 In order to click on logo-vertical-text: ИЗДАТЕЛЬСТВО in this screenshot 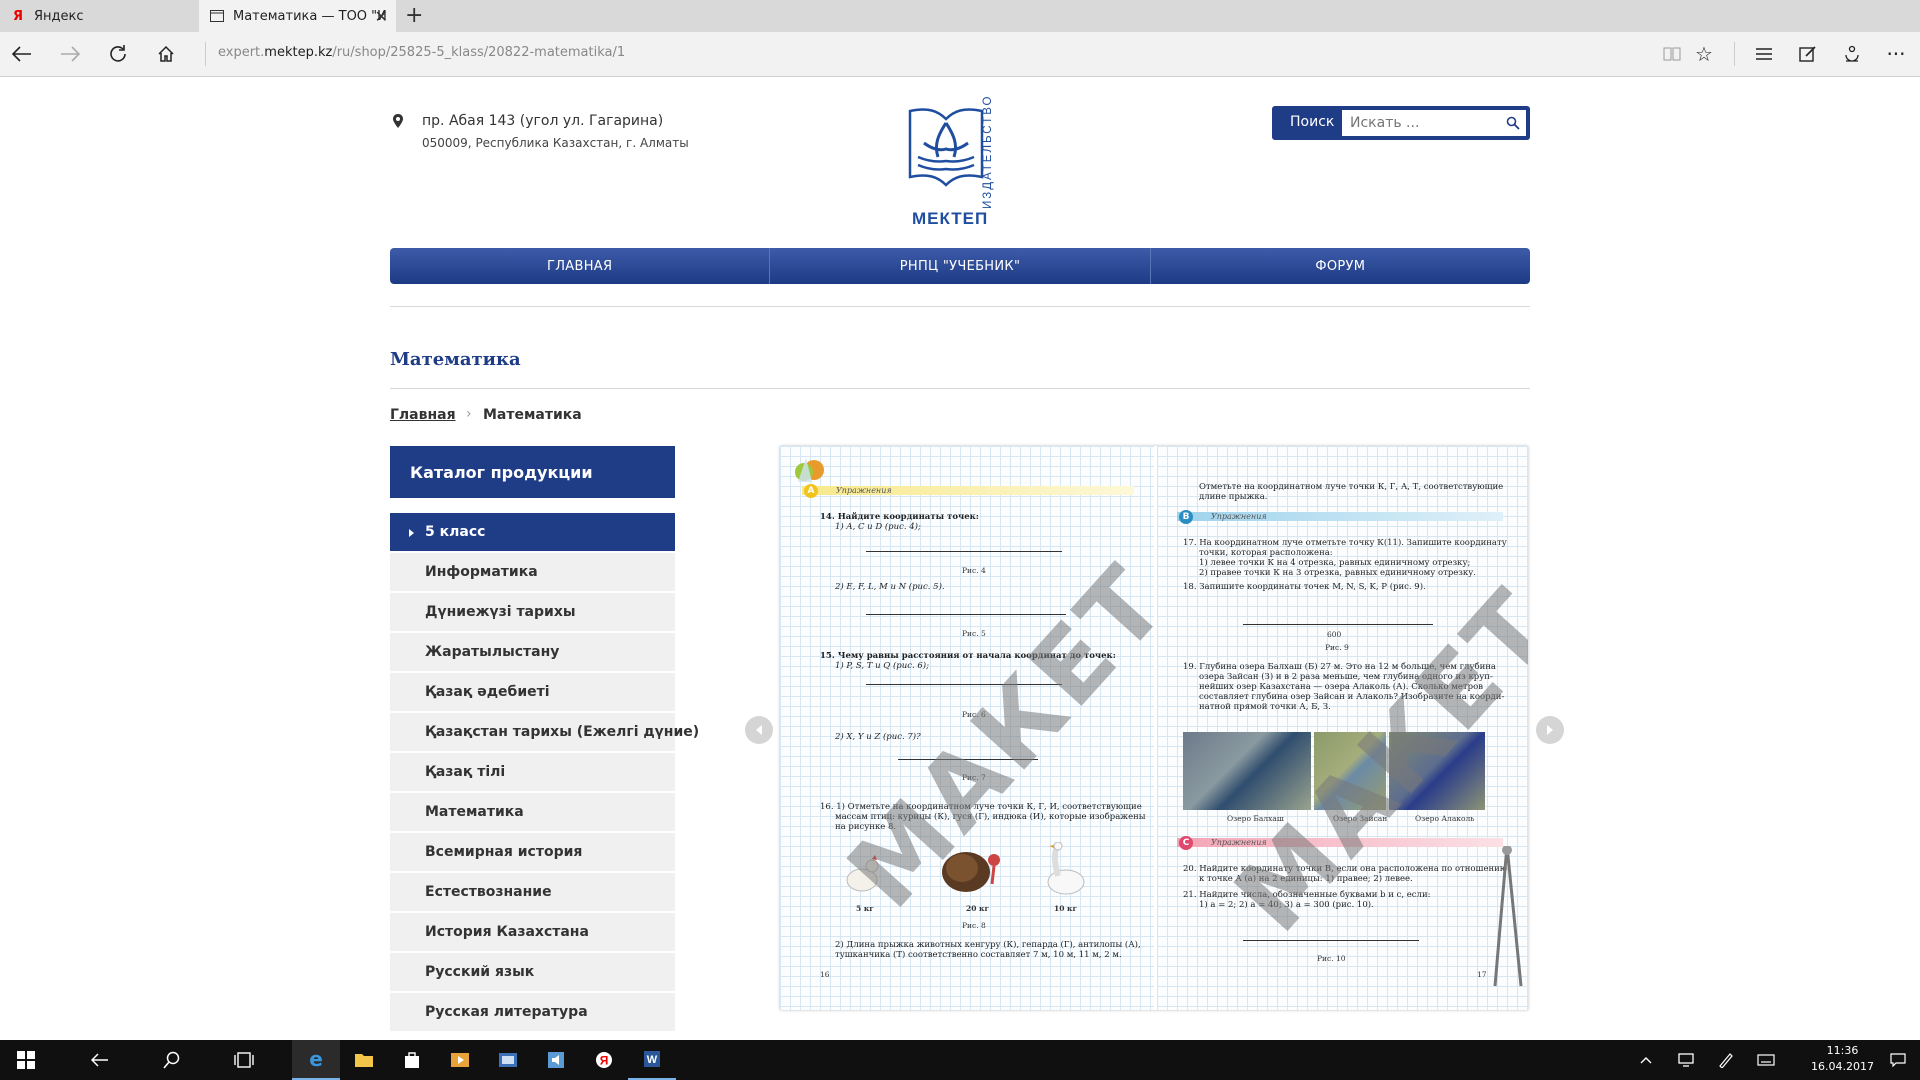, I will do `click(988, 152)`.